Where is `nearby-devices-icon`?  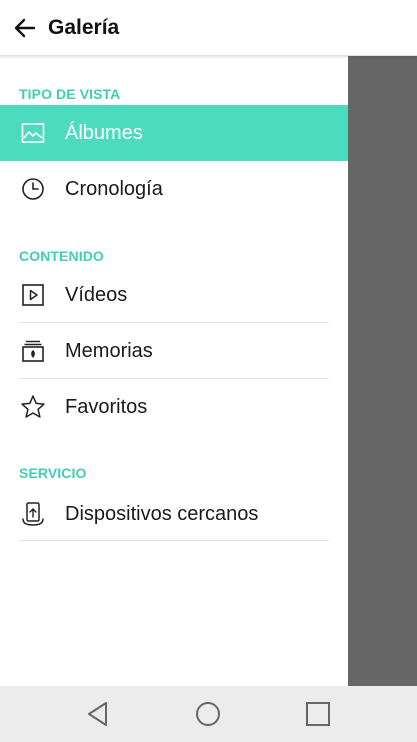 nearby-devices-icon is located at coordinates (33, 514).